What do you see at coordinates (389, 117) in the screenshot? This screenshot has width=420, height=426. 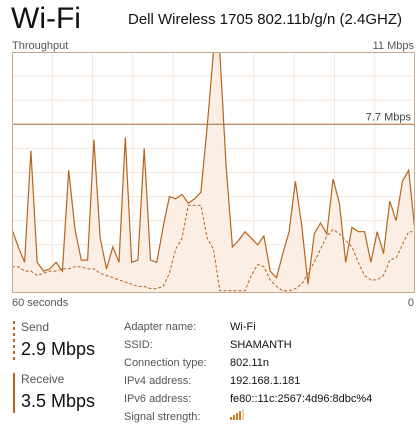 I see `reference-line-label: 7.7 Mbps` at bounding box center [389, 117].